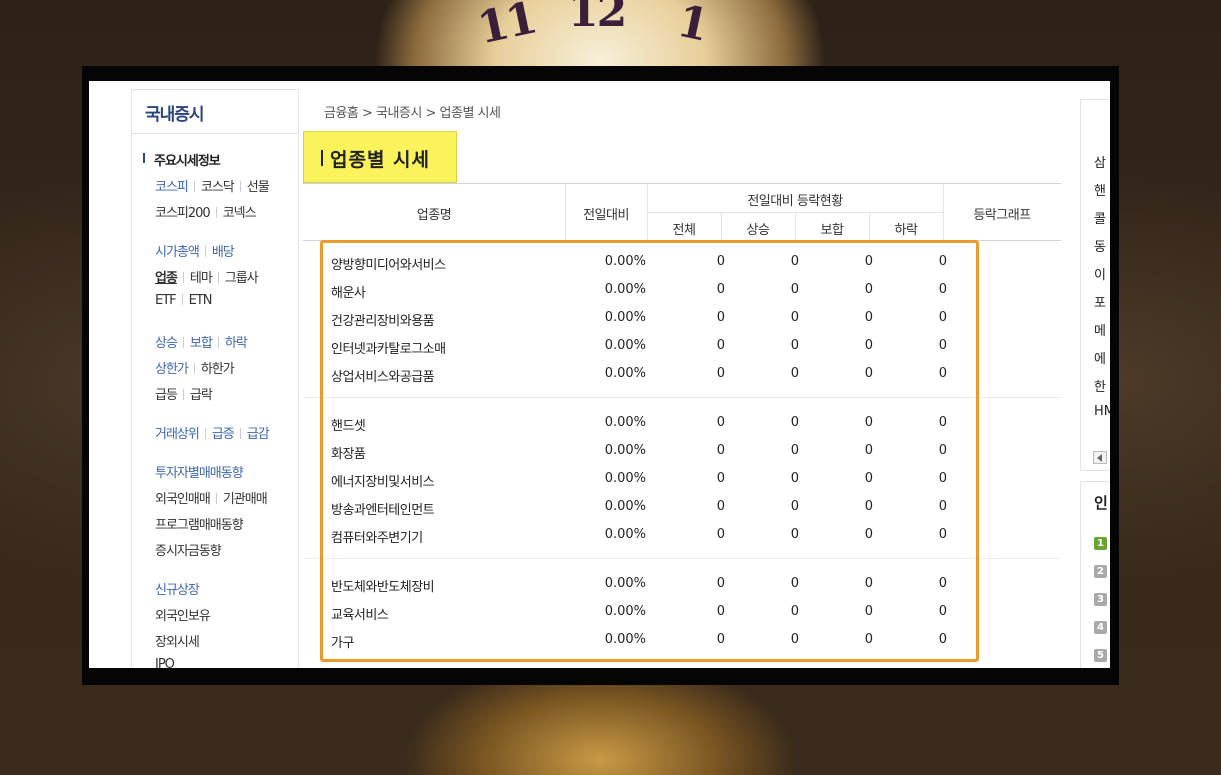  What do you see at coordinates (1100, 571) in the screenshot?
I see `rank-badge: 2` at bounding box center [1100, 571].